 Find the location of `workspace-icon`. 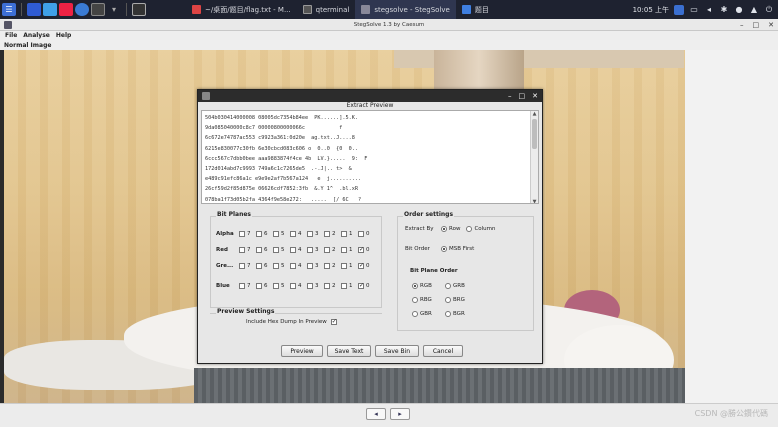

workspace-icon is located at coordinates (139, 9).